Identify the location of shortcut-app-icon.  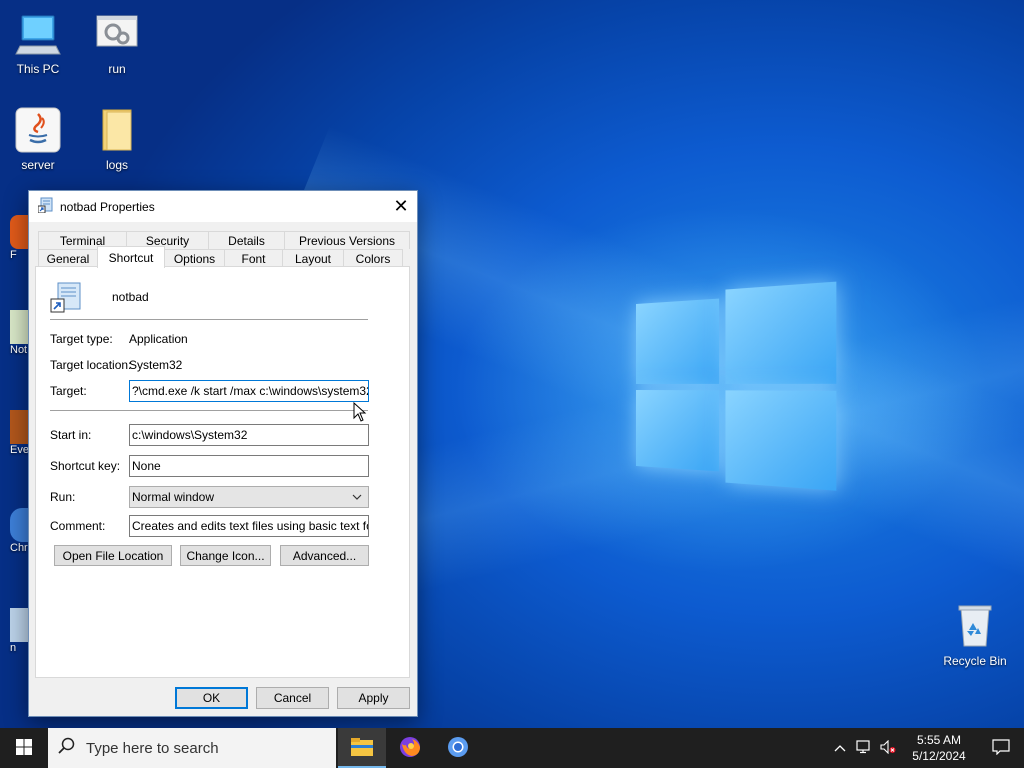
(45, 206).